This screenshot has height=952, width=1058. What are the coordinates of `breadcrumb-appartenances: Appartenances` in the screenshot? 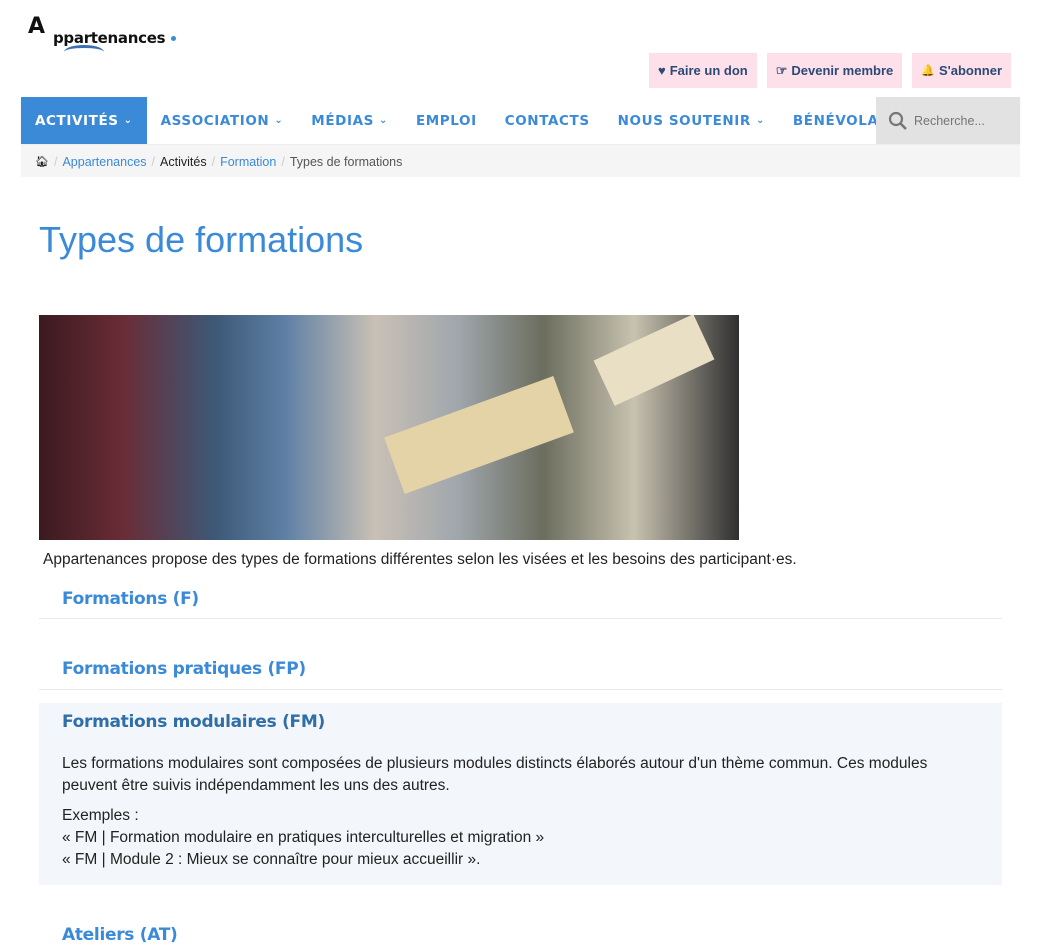 It's located at (104, 162).